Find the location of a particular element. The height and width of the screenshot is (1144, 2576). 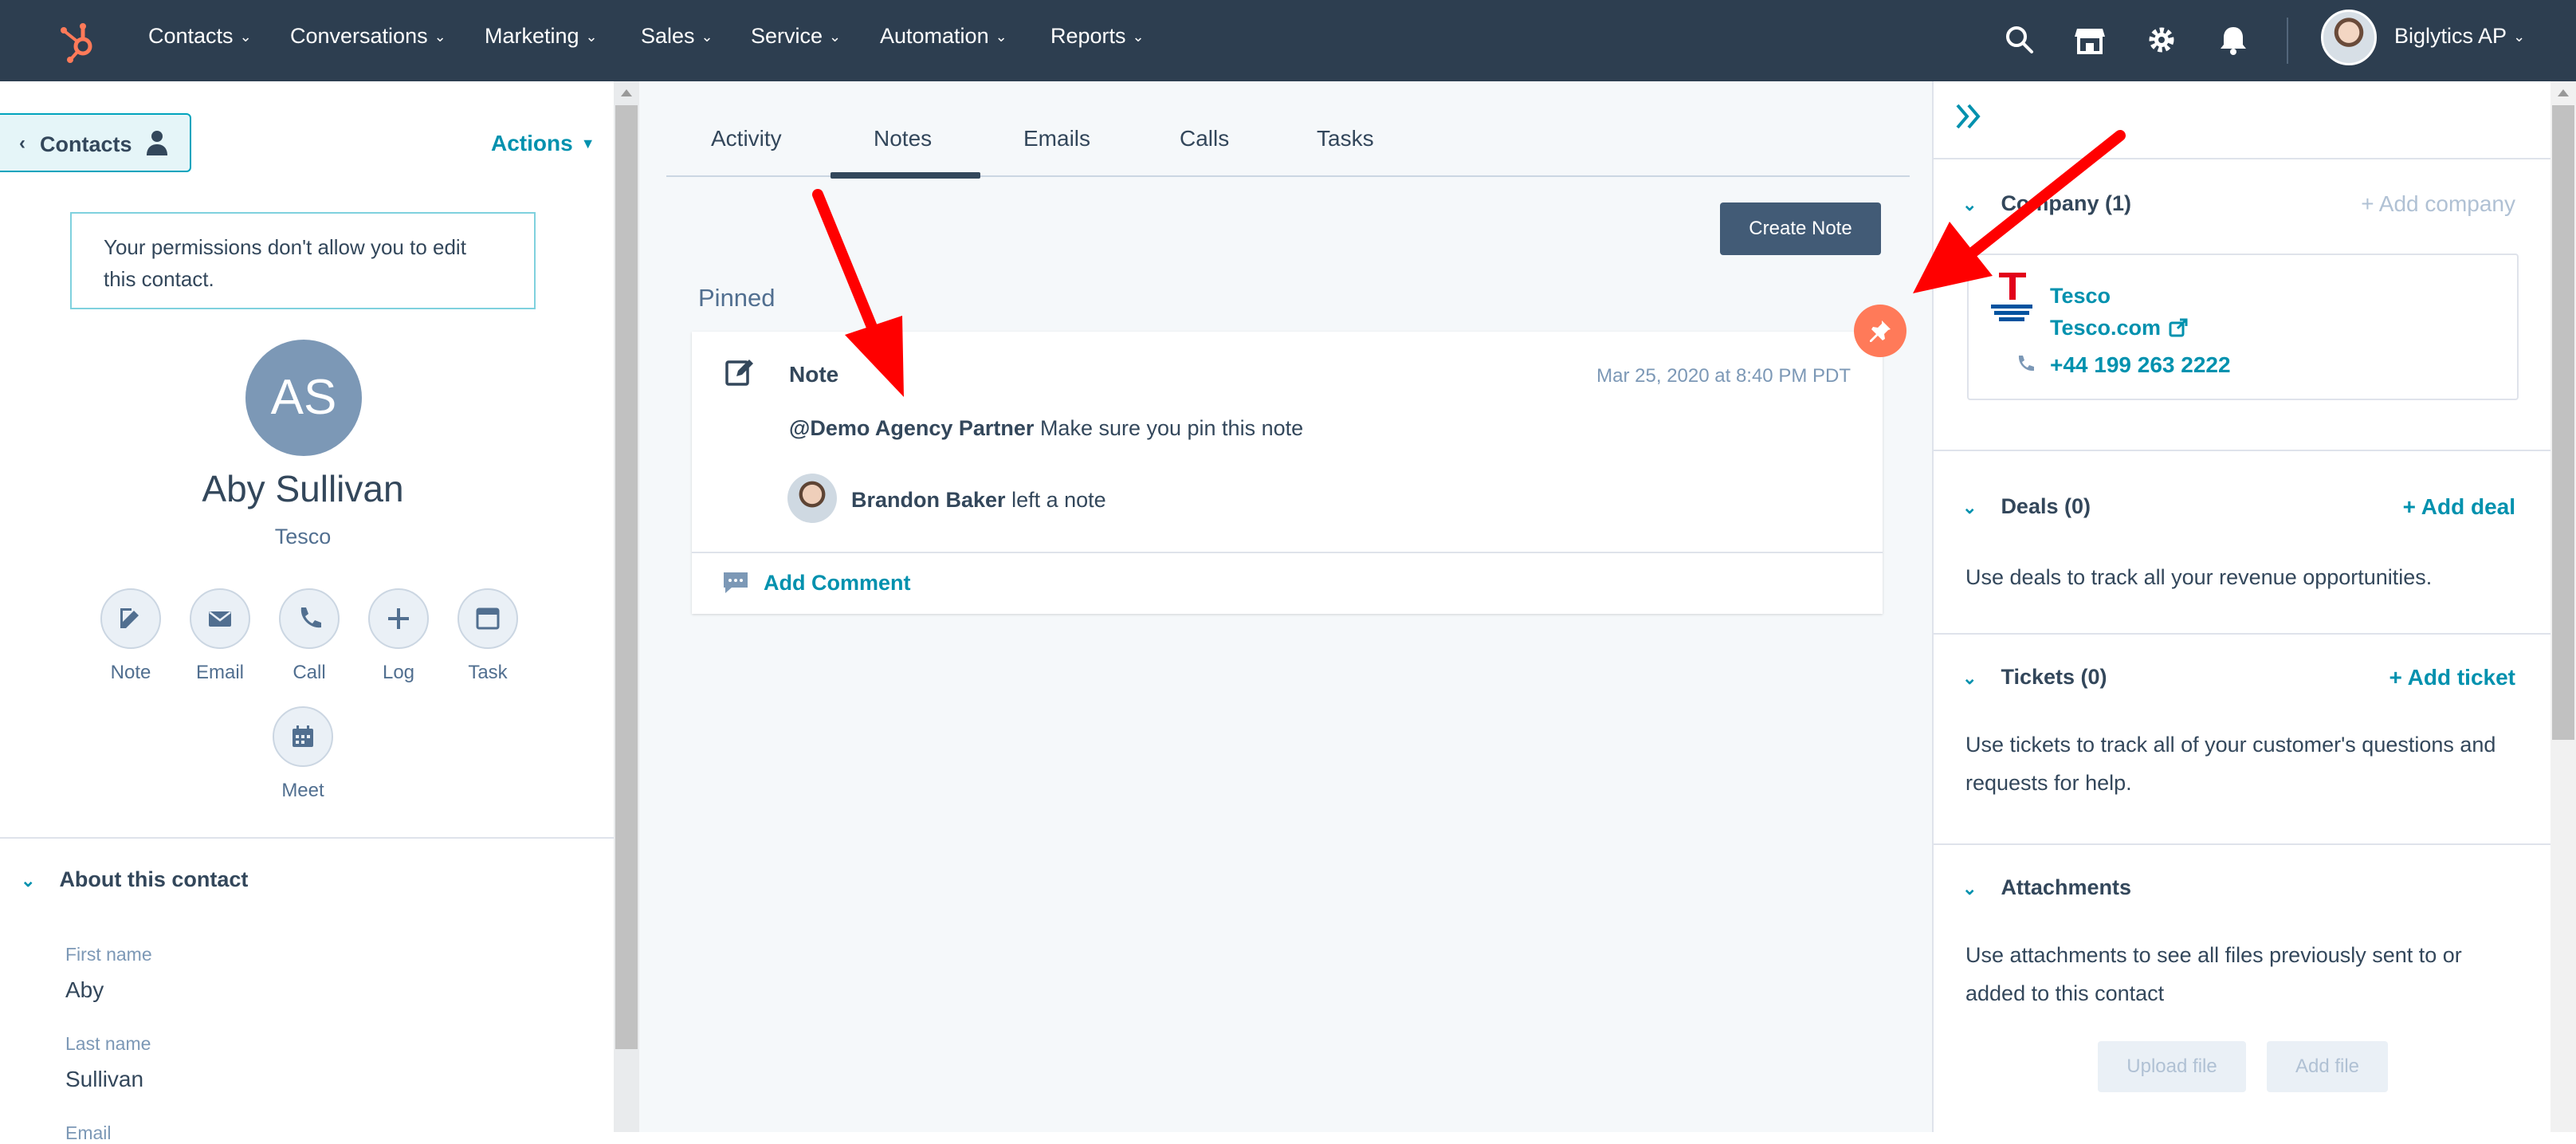

nav-conversations-label: Conversations is located at coordinates (359, 36).